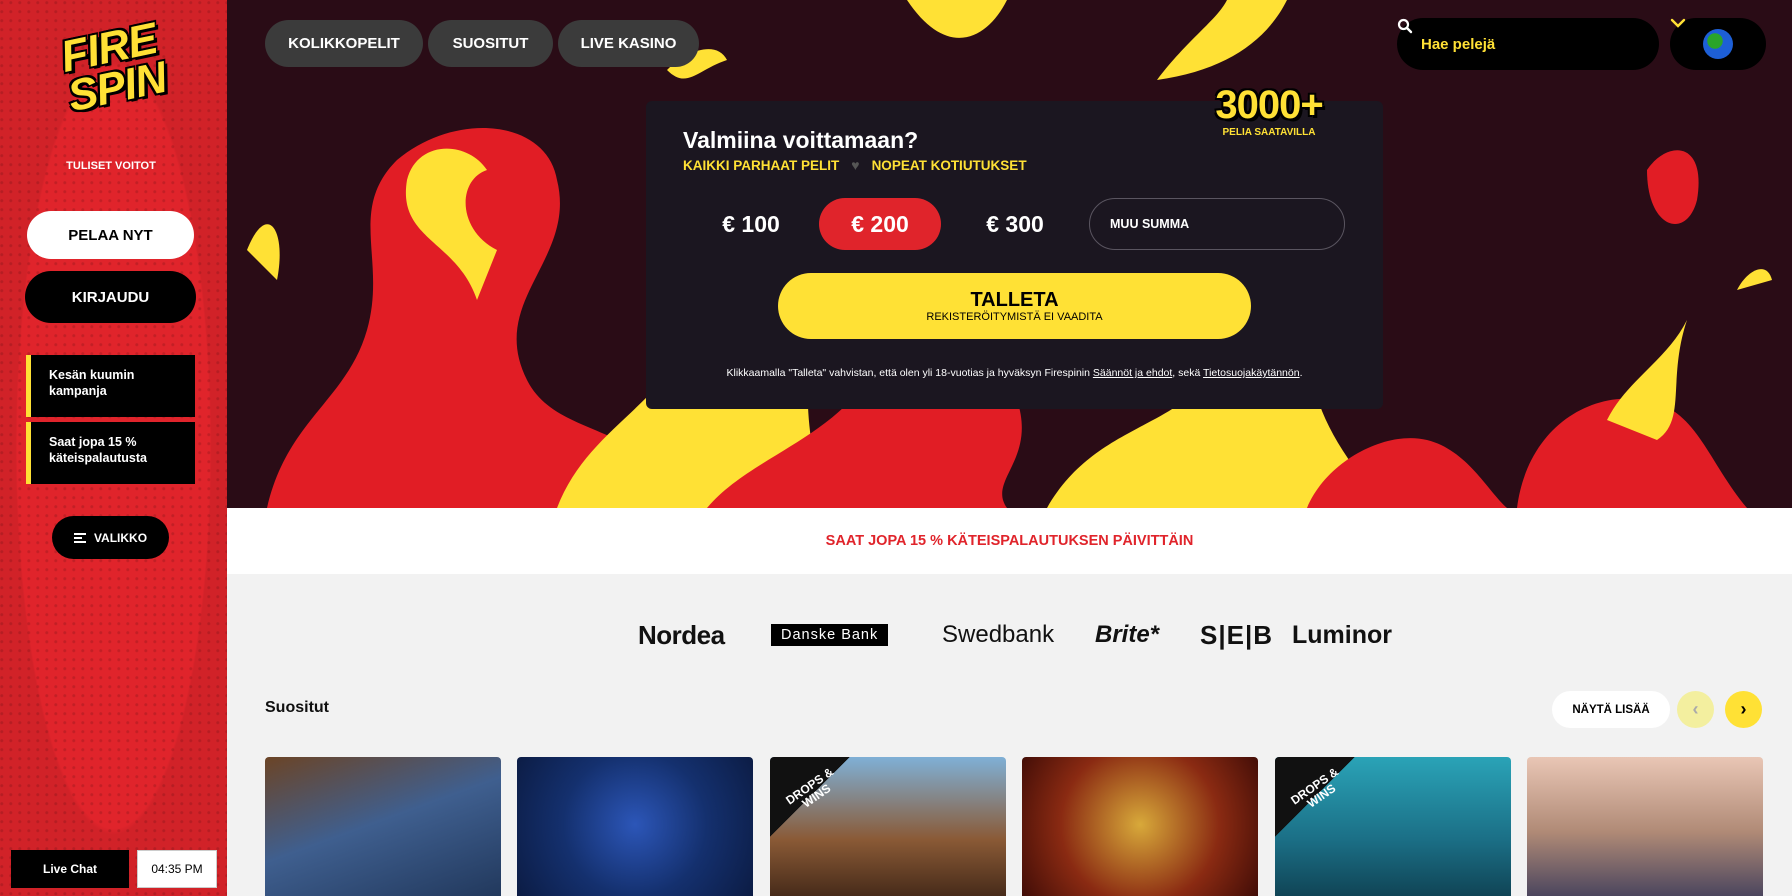 This screenshot has width=1792, height=896. I want to click on tagline: TULISET VOITOT, so click(111, 166).